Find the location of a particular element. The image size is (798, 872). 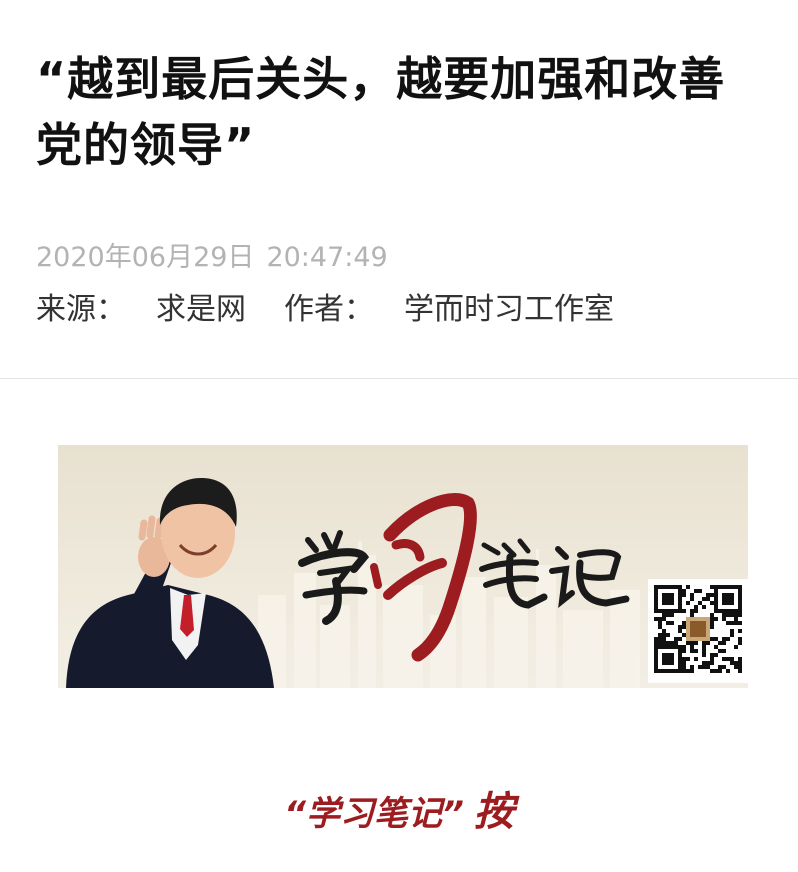

author-label: 作者： is located at coordinates (329, 309).